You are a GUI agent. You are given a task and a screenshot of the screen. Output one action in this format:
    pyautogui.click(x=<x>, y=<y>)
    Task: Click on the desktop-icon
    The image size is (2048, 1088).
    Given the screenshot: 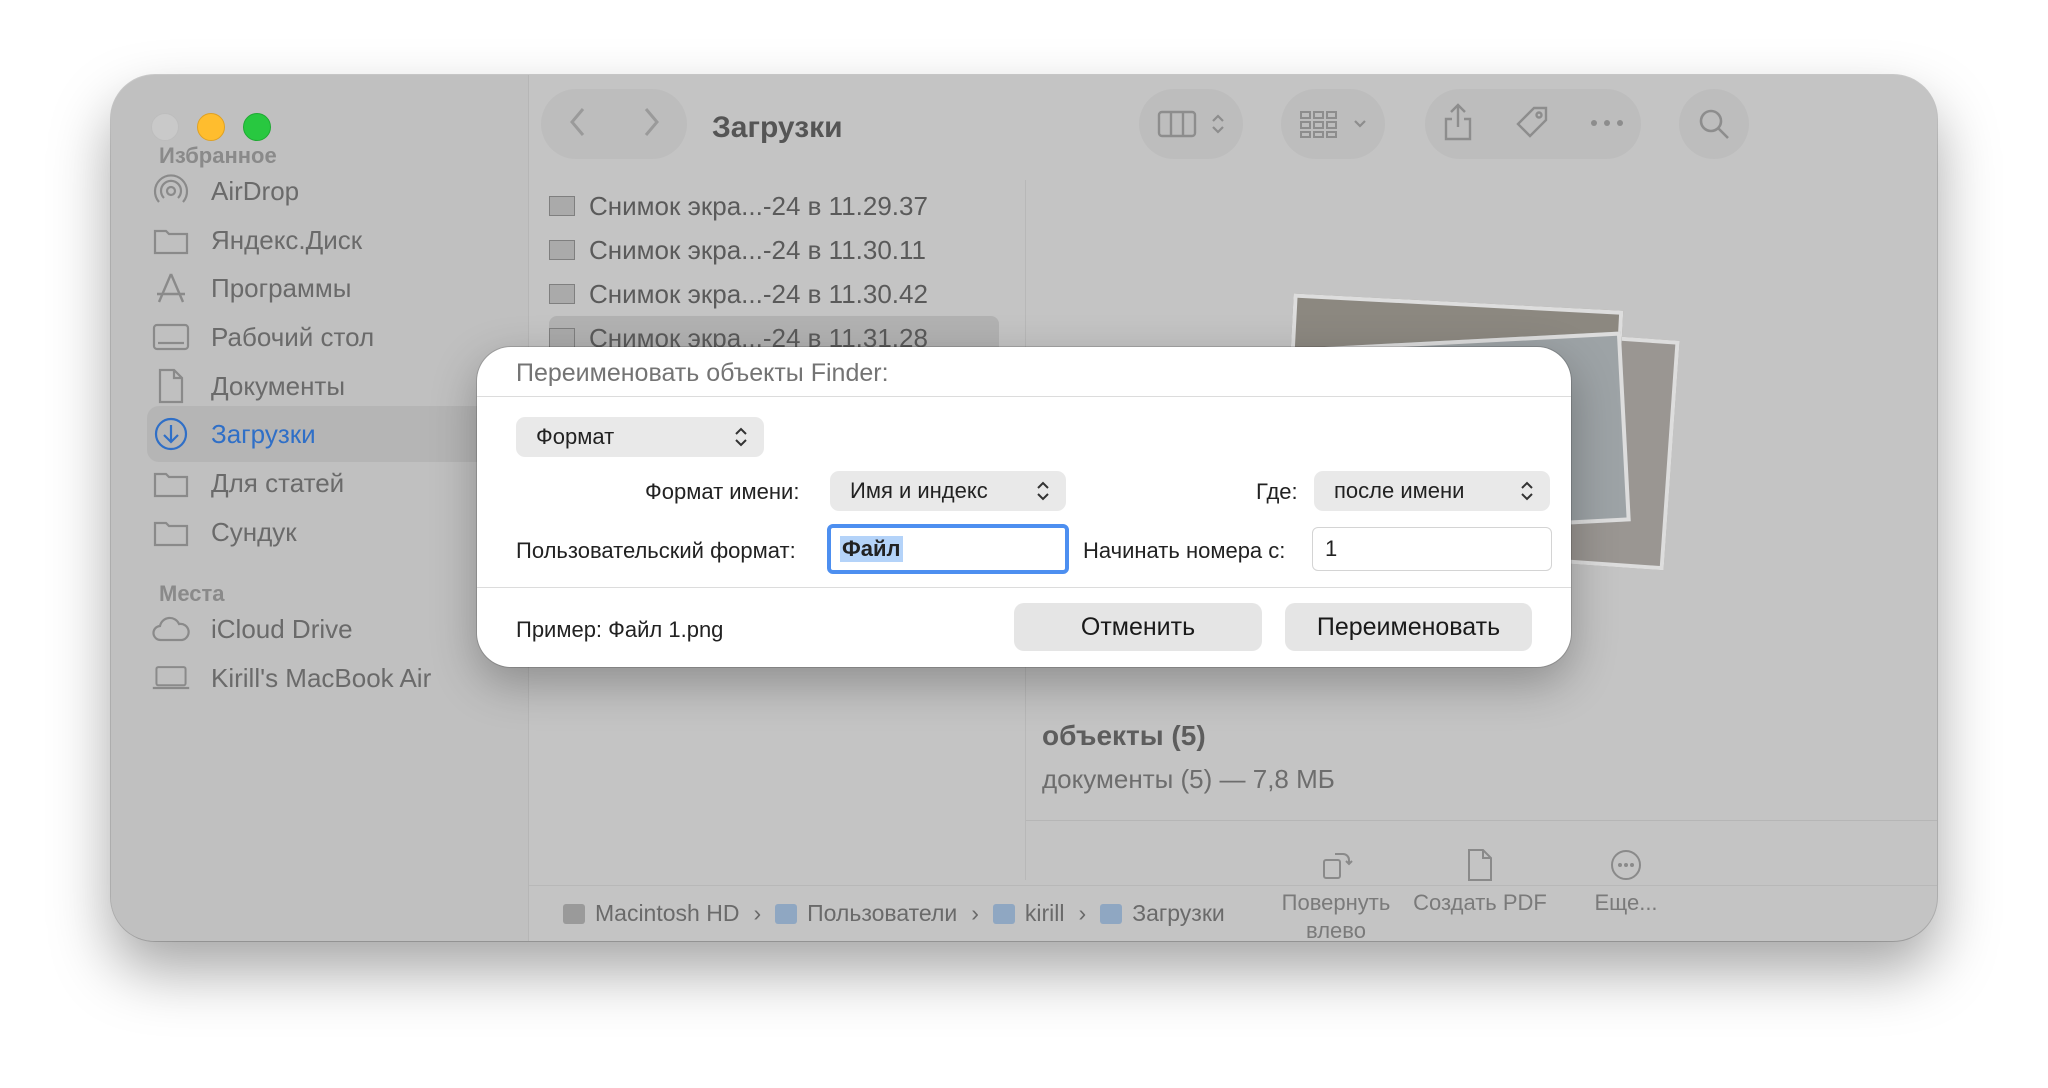 What is the action you would take?
    pyautogui.click(x=171, y=337)
    